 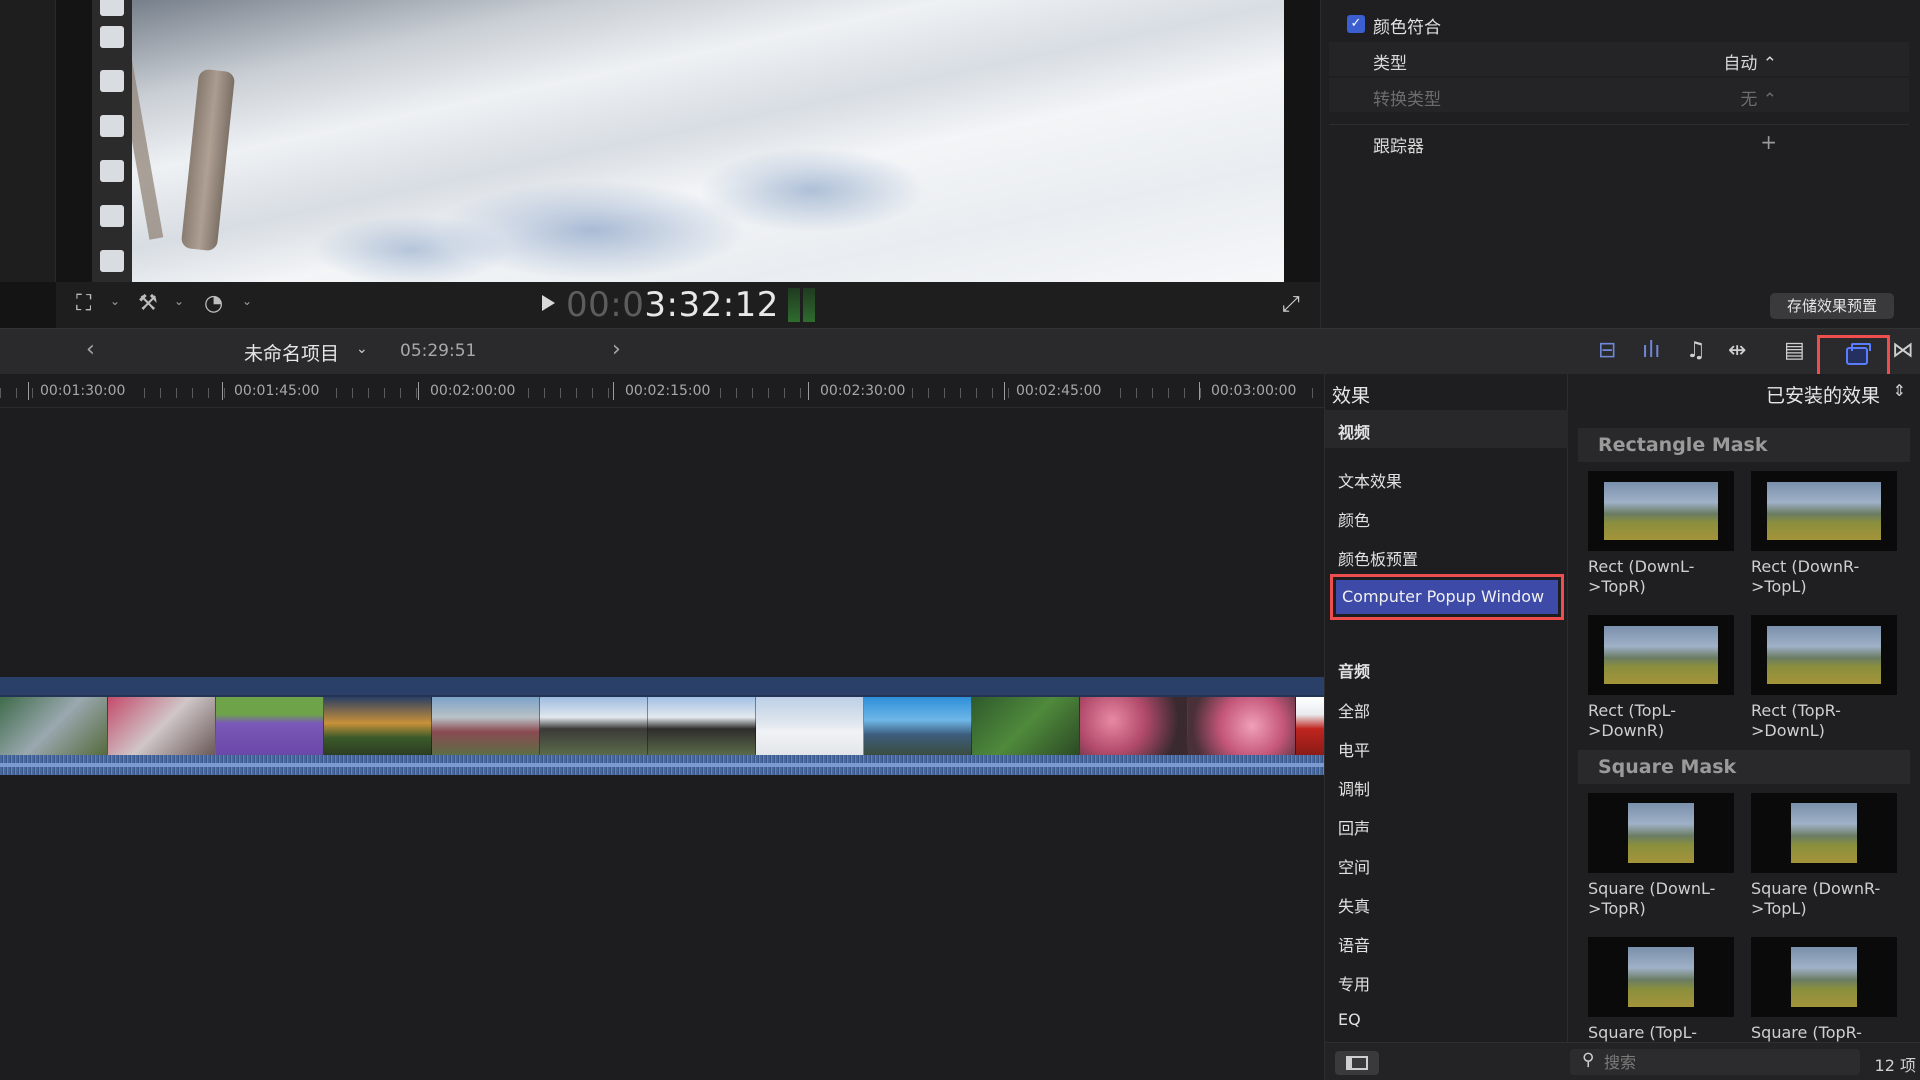 What do you see at coordinates (112, 141) in the screenshot?
I see `filmstrip-overlay` at bounding box center [112, 141].